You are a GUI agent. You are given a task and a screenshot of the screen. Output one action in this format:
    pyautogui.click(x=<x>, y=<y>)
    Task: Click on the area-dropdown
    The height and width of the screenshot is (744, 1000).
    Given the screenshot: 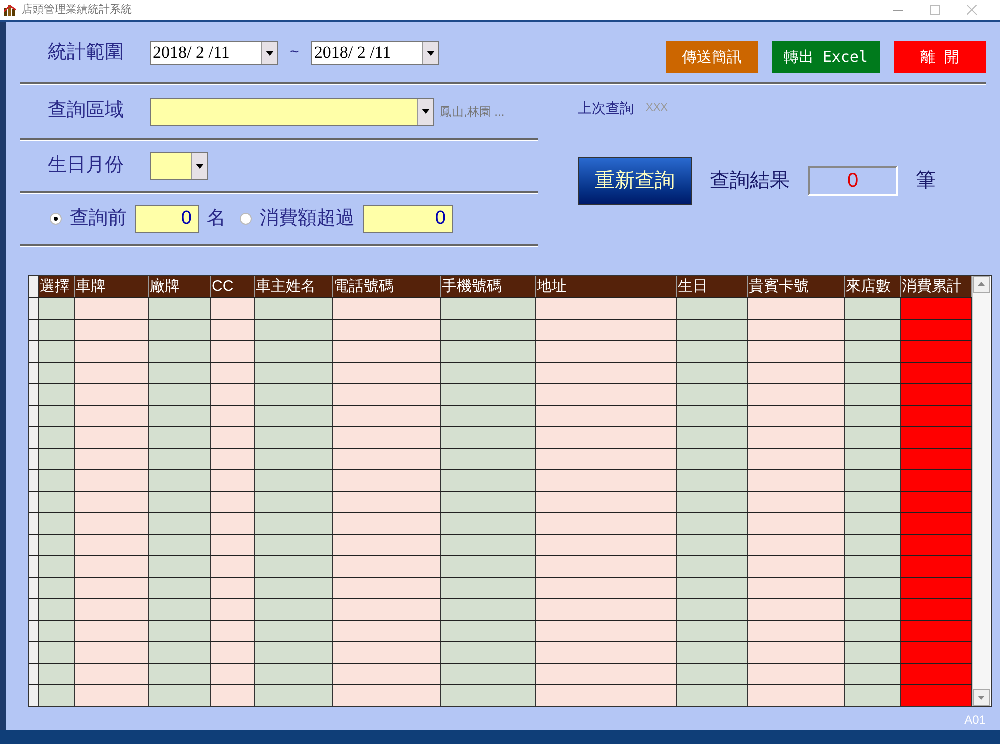 What is the action you would take?
    pyautogui.click(x=292, y=112)
    